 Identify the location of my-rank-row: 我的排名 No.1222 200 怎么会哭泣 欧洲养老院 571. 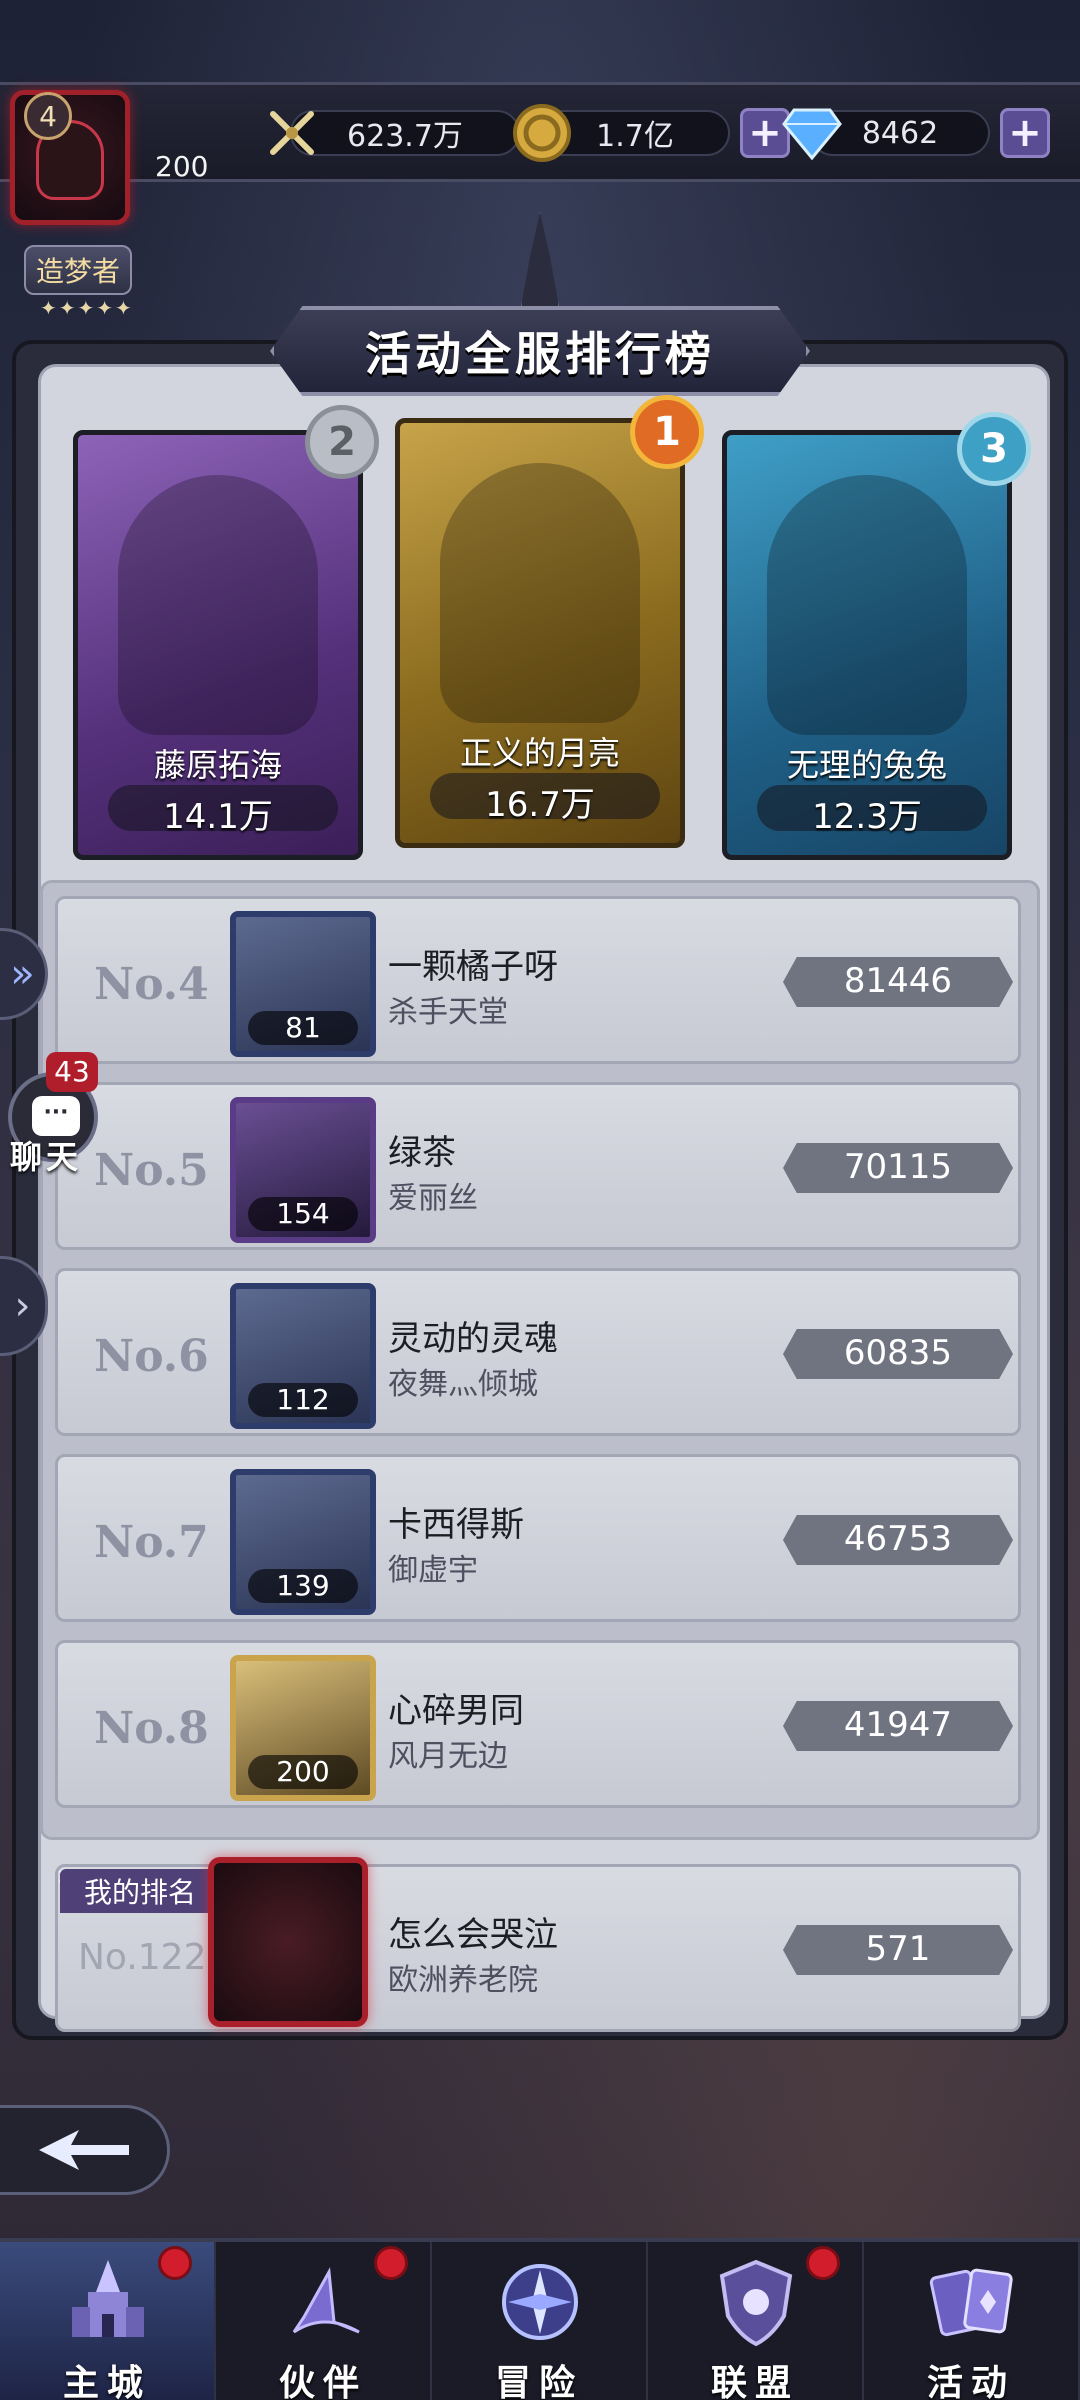
(538, 1944).